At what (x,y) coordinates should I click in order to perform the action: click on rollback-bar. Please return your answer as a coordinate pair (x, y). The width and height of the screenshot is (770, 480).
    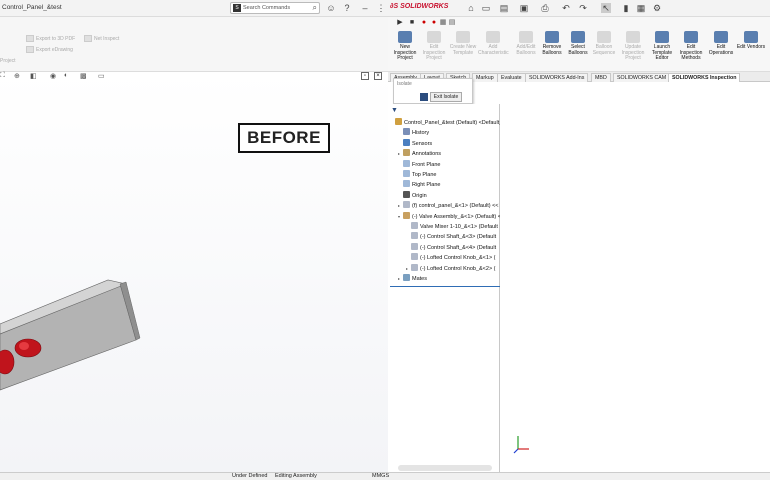
    Looking at the image, I should click on (445, 286).